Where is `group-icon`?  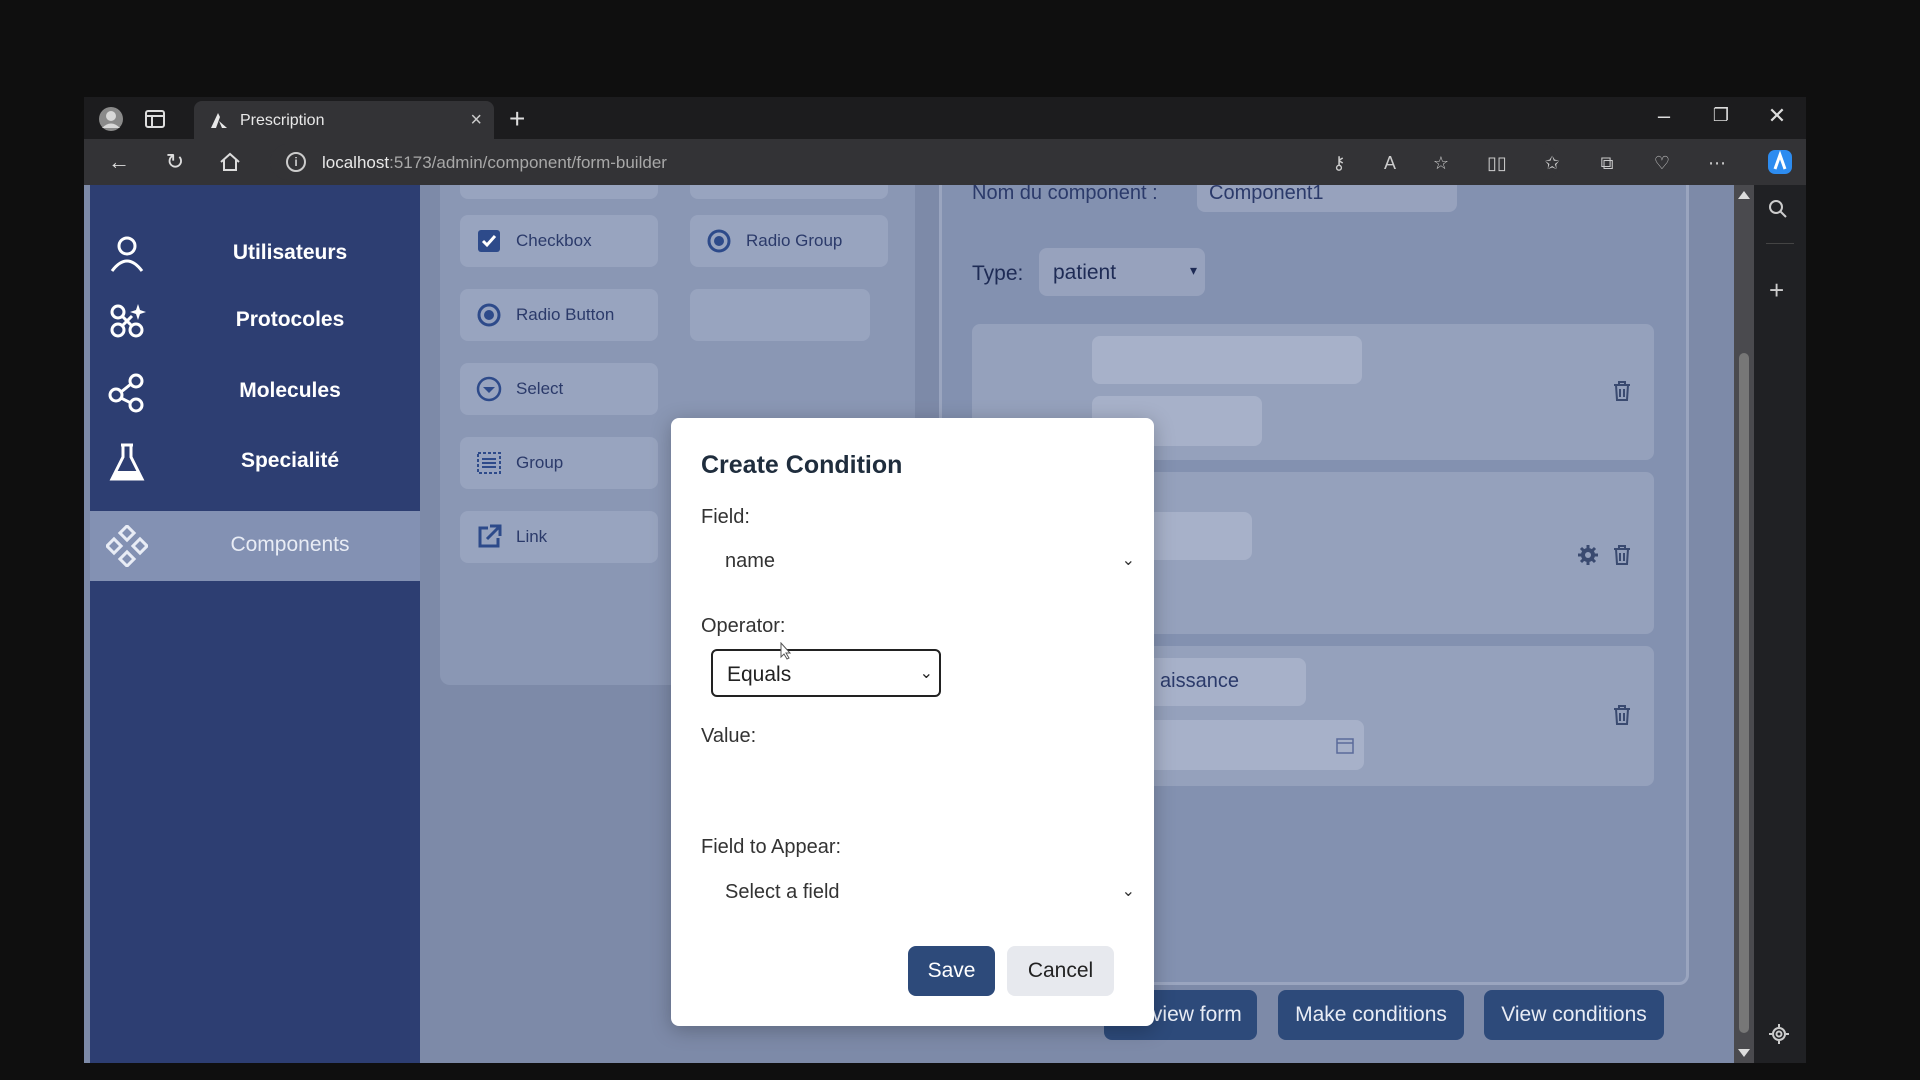 group-icon is located at coordinates (489, 463).